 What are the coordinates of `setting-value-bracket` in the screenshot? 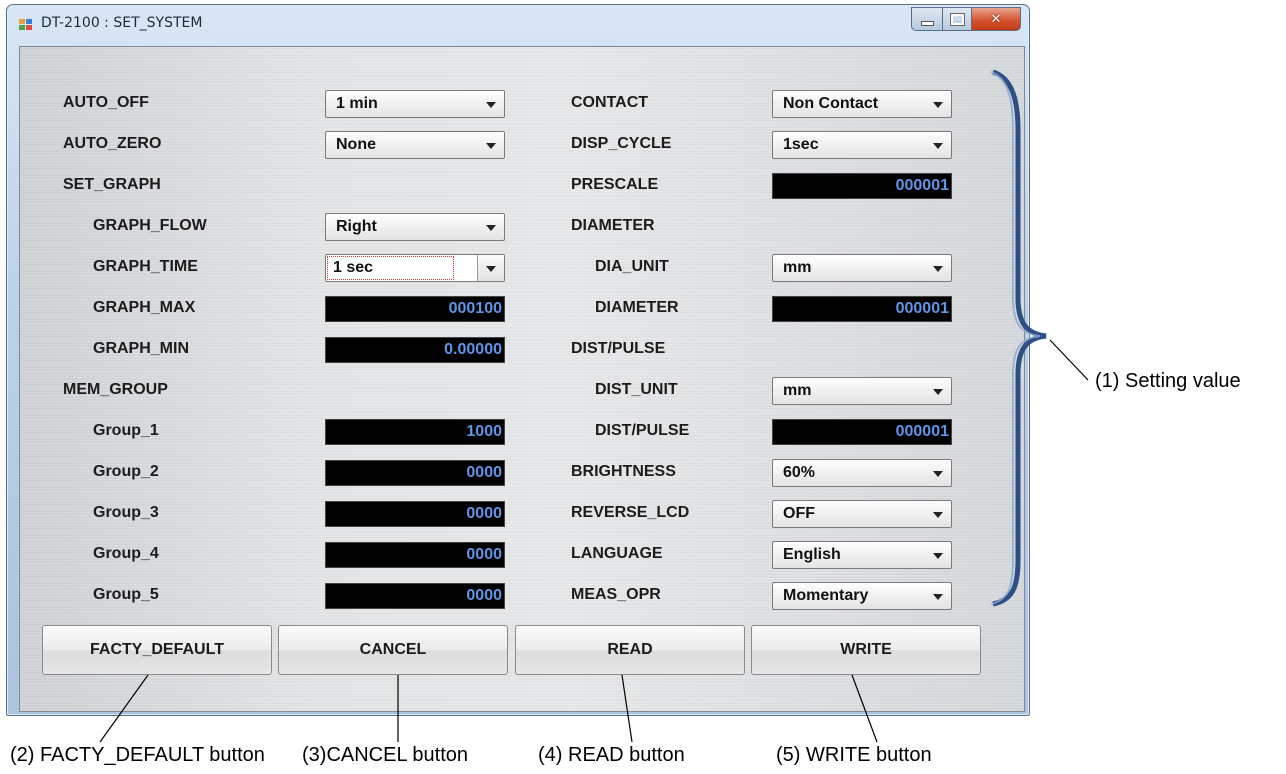 It's located at (1019, 338).